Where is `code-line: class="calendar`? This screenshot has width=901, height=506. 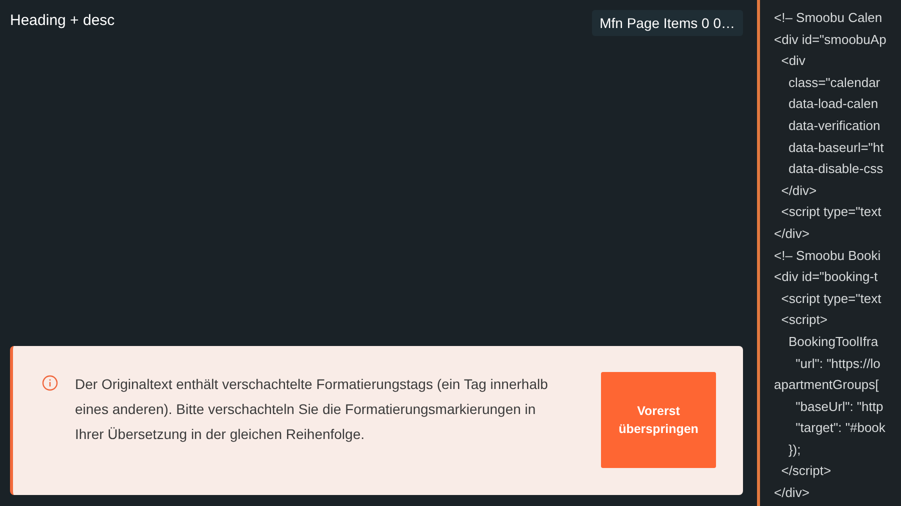 code-line: class="calendar is located at coordinates (834, 83).